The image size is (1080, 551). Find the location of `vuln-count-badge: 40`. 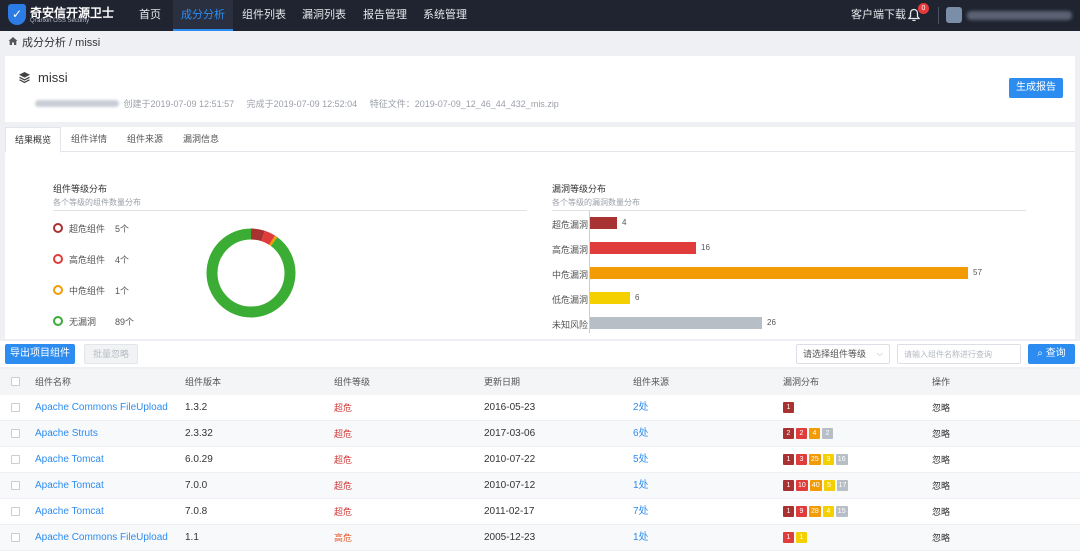

vuln-count-badge: 40 is located at coordinates (815, 485).